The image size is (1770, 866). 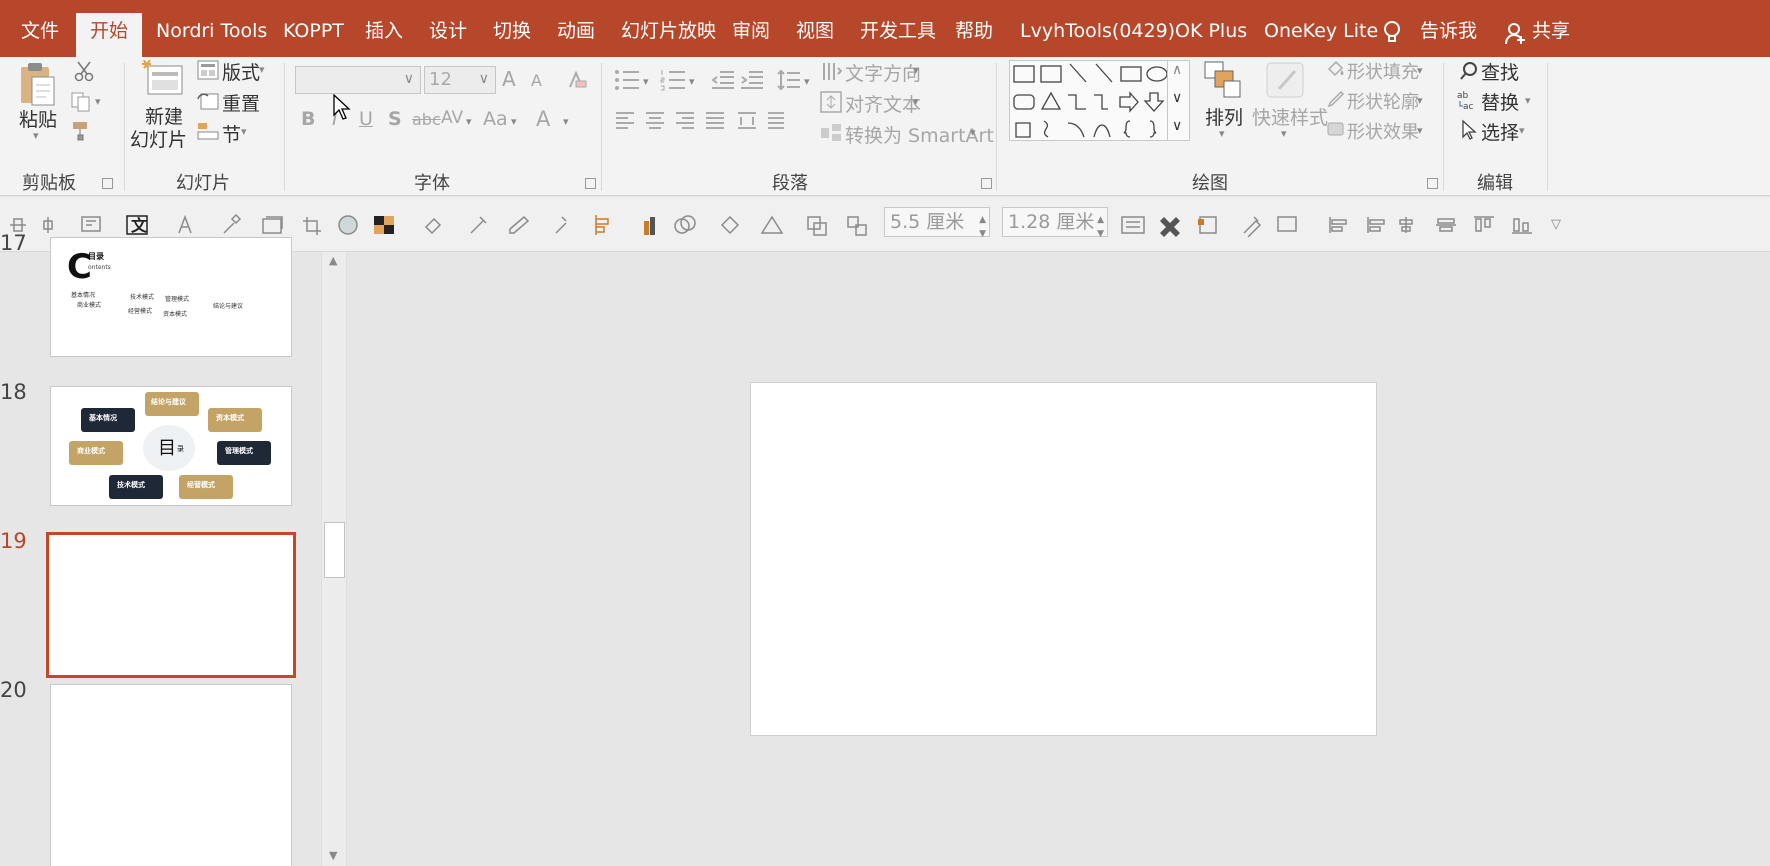 What do you see at coordinates (460, 80) in the screenshot?
I see `font-size-combo: 12 ∨` at bounding box center [460, 80].